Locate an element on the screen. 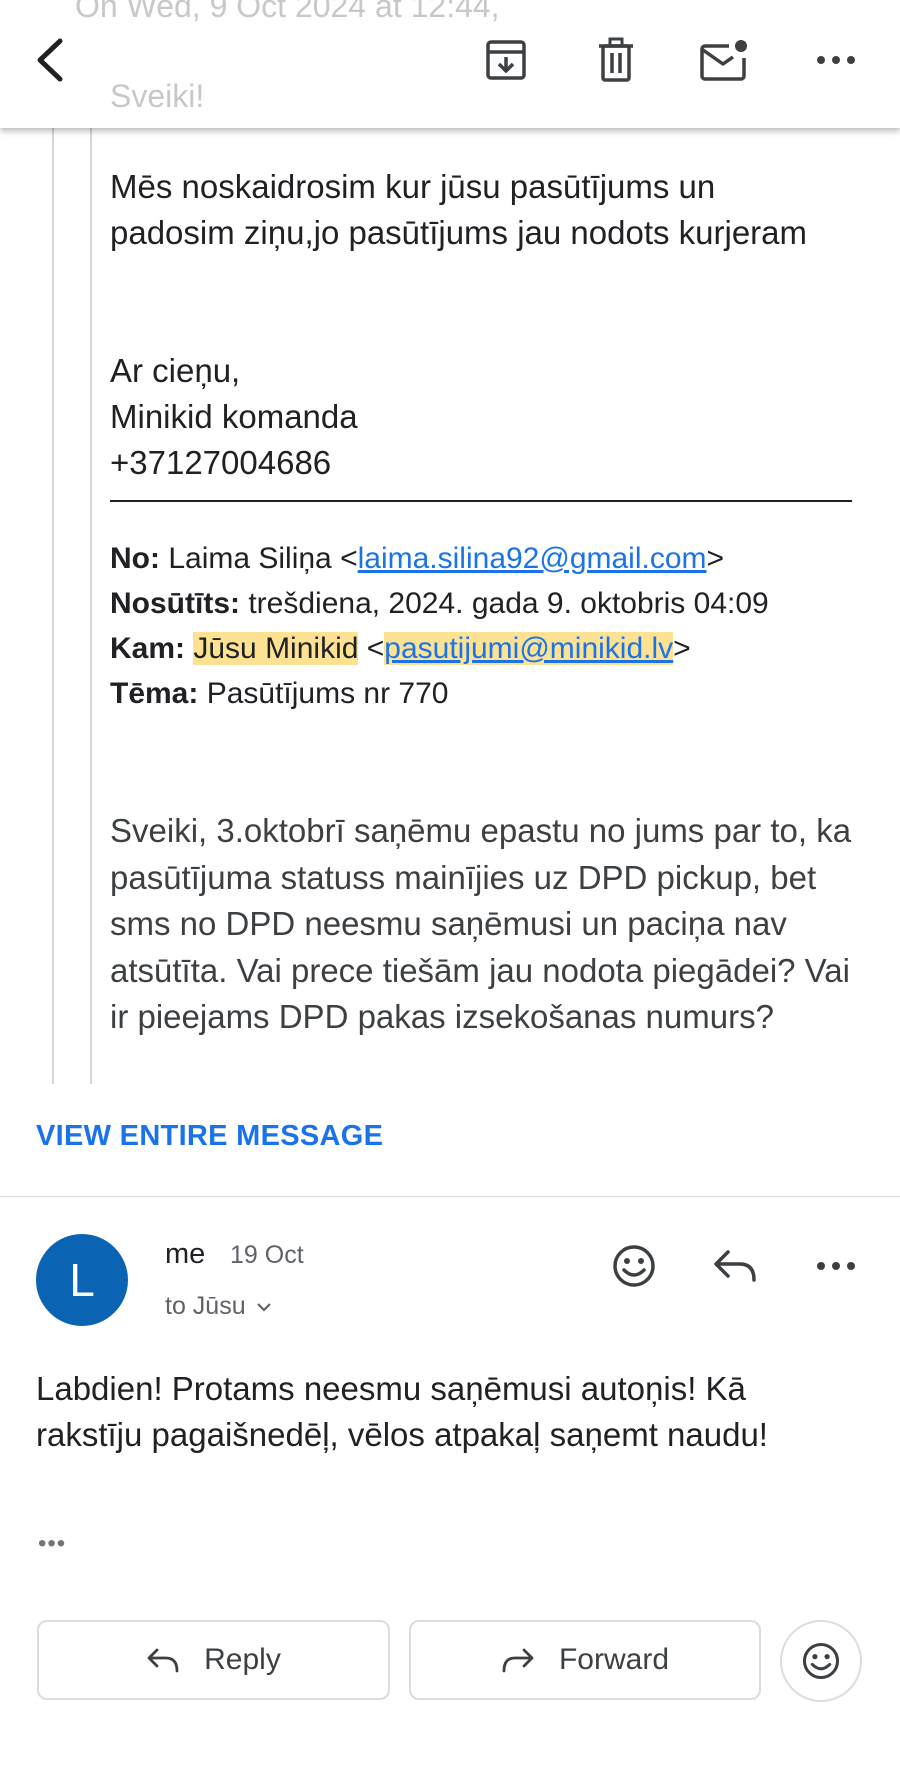  avatar-letter: L is located at coordinates (82, 1280).